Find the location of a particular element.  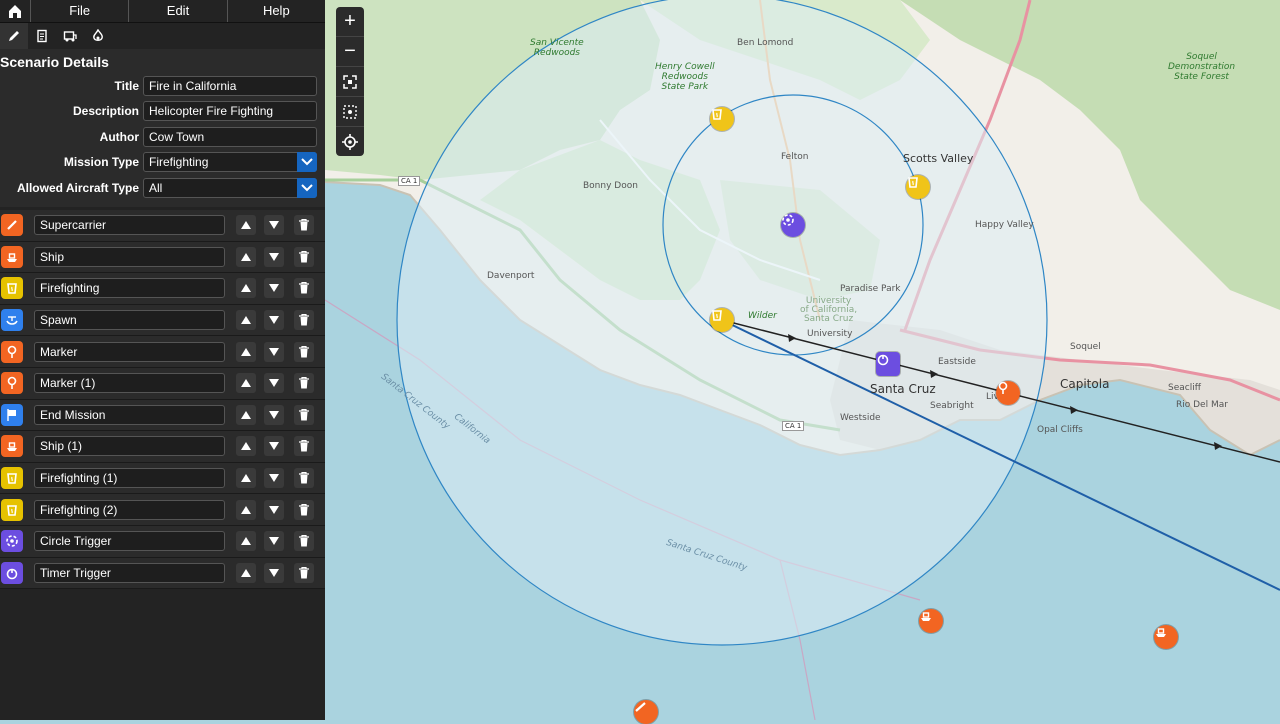

object-row: Firefighting (1) is located at coordinates (162, 478).